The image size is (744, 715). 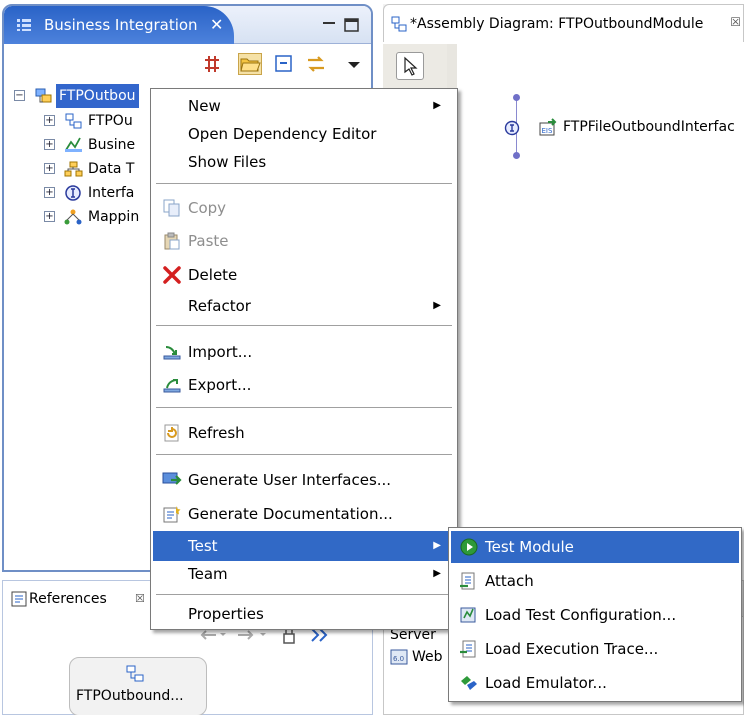 I want to click on menu-item-label: Show Files, so click(x=227, y=162).